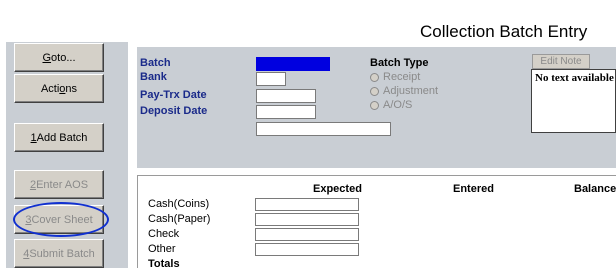 The width and height of the screenshot is (616, 268). Describe the element at coordinates (286, 96) in the screenshot. I see `pay-trx-date-field` at that location.